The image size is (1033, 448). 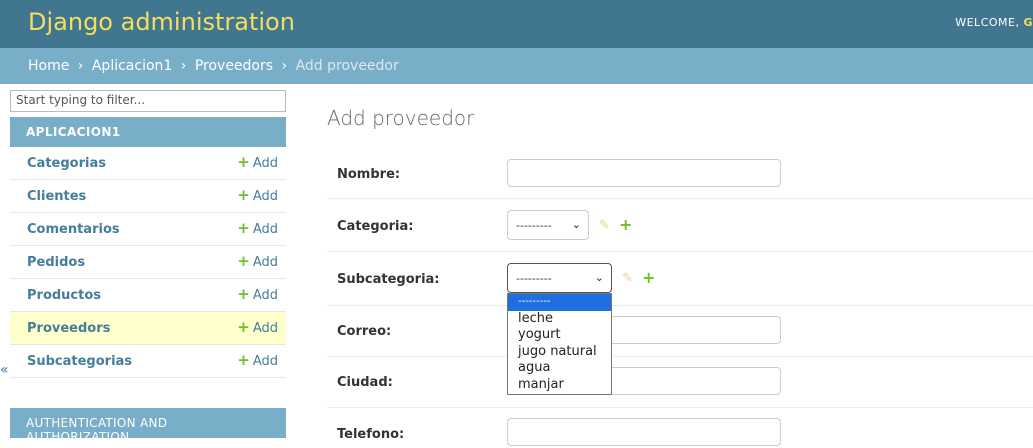 I want to click on sidebar-item-clientes: Clientes + Add, so click(x=148, y=196).